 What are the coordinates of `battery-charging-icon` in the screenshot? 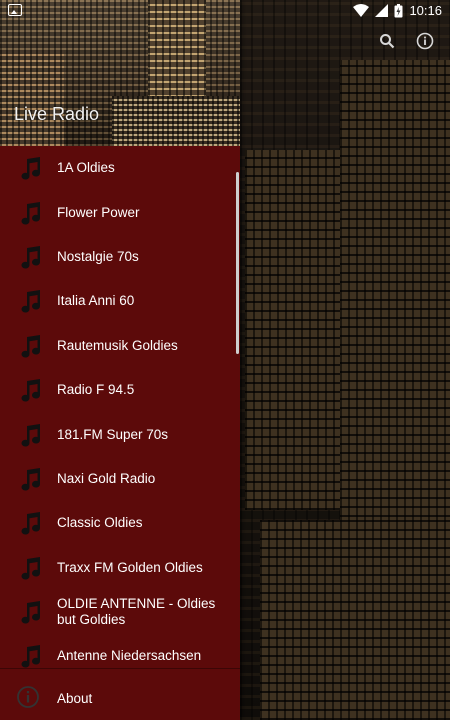 It's located at (398, 10).